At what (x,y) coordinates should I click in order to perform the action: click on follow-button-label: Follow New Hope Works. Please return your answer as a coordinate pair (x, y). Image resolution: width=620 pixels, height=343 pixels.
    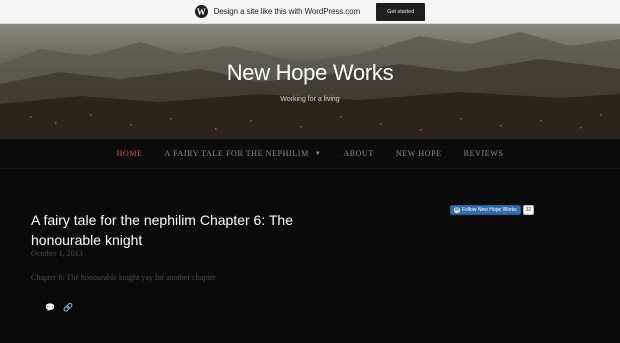
    Looking at the image, I should click on (489, 210).